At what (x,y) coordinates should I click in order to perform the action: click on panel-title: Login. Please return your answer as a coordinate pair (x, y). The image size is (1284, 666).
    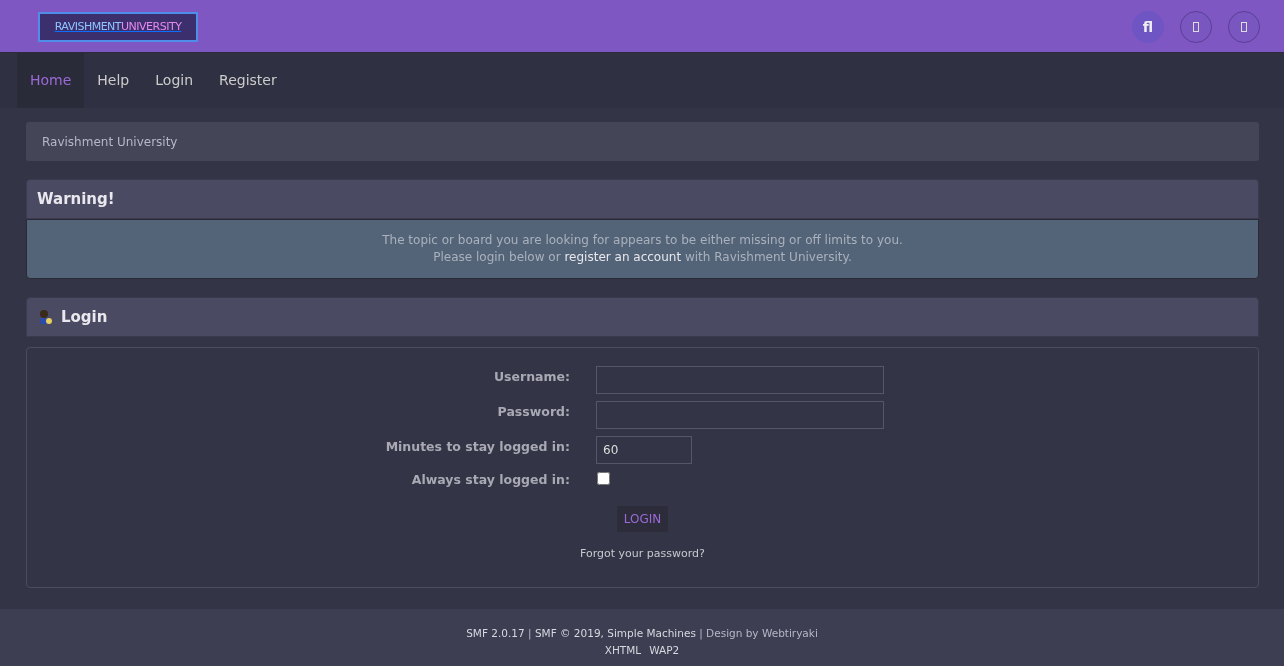
    Looking at the image, I should click on (84, 317).